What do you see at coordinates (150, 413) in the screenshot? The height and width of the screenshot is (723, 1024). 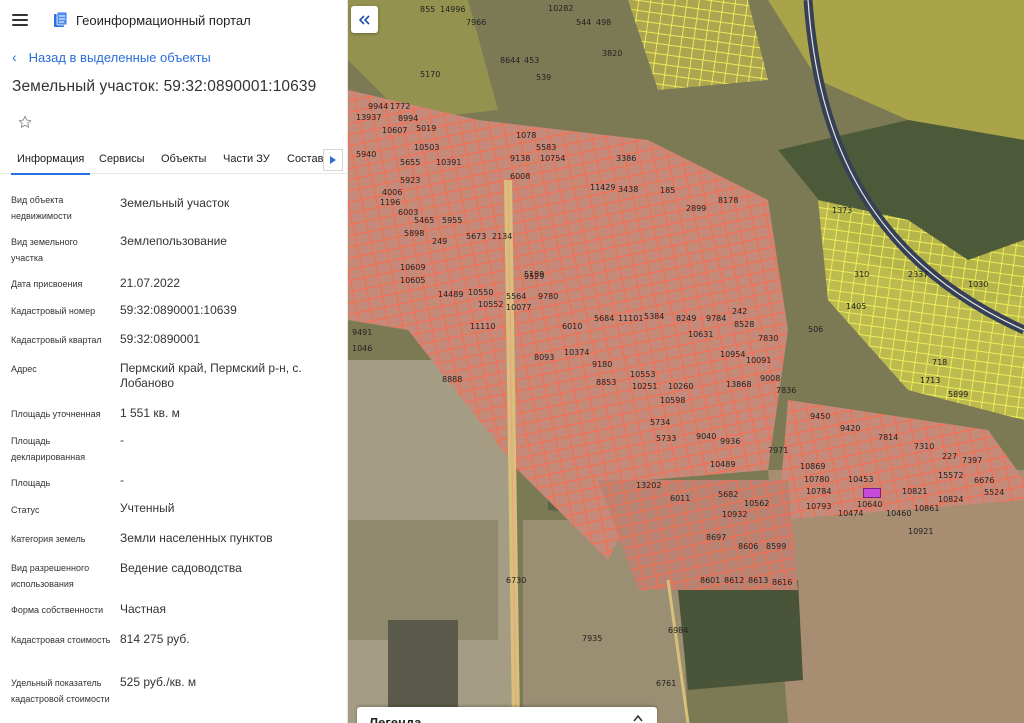 I see `property-value: 1 551 кв. м` at bounding box center [150, 413].